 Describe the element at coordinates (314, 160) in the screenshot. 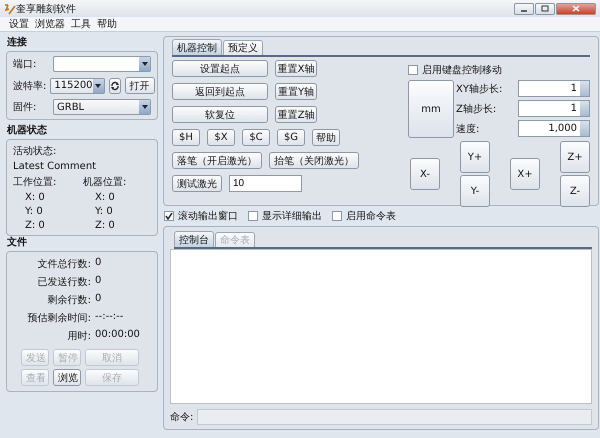

I see `laser-button: 抬笔（关闭激光）` at that location.